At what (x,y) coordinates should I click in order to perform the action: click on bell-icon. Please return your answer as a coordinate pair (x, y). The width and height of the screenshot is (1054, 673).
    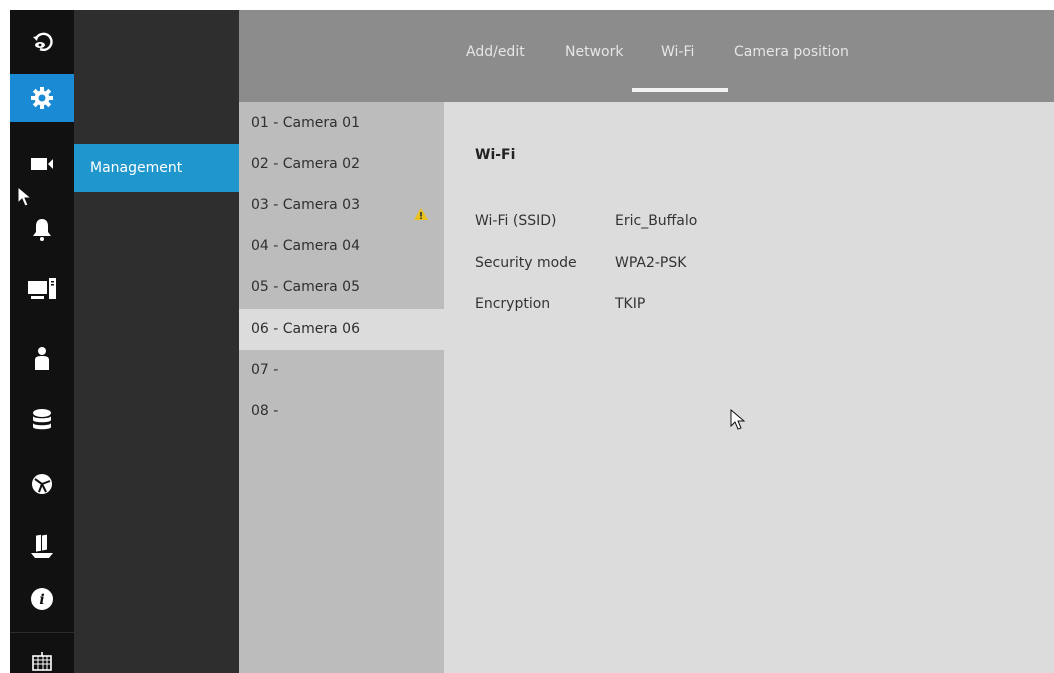
    Looking at the image, I should click on (42, 229).